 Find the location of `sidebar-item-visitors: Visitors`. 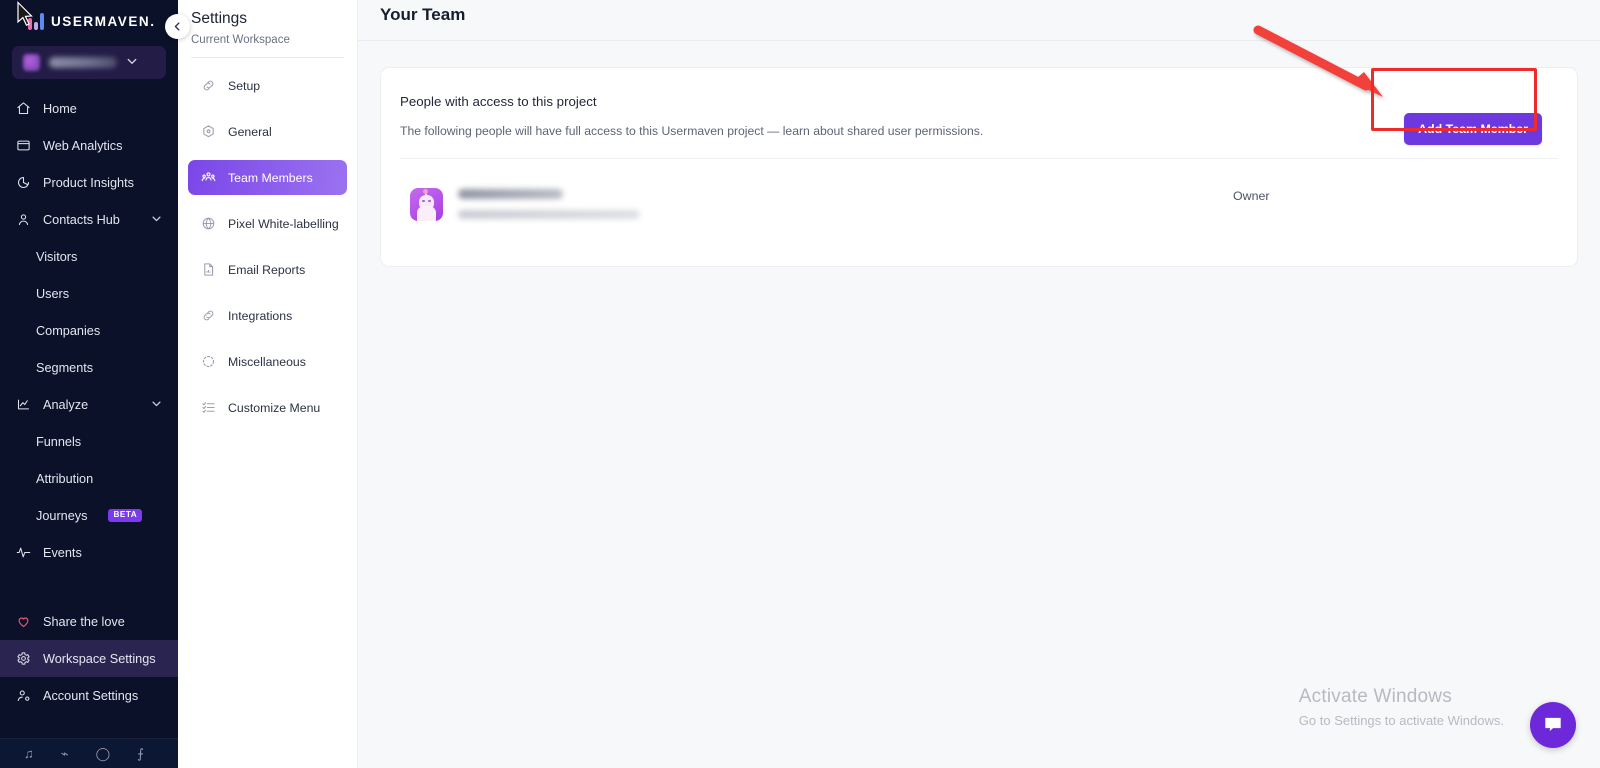

sidebar-item-visitors: Visitors is located at coordinates (89, 256).